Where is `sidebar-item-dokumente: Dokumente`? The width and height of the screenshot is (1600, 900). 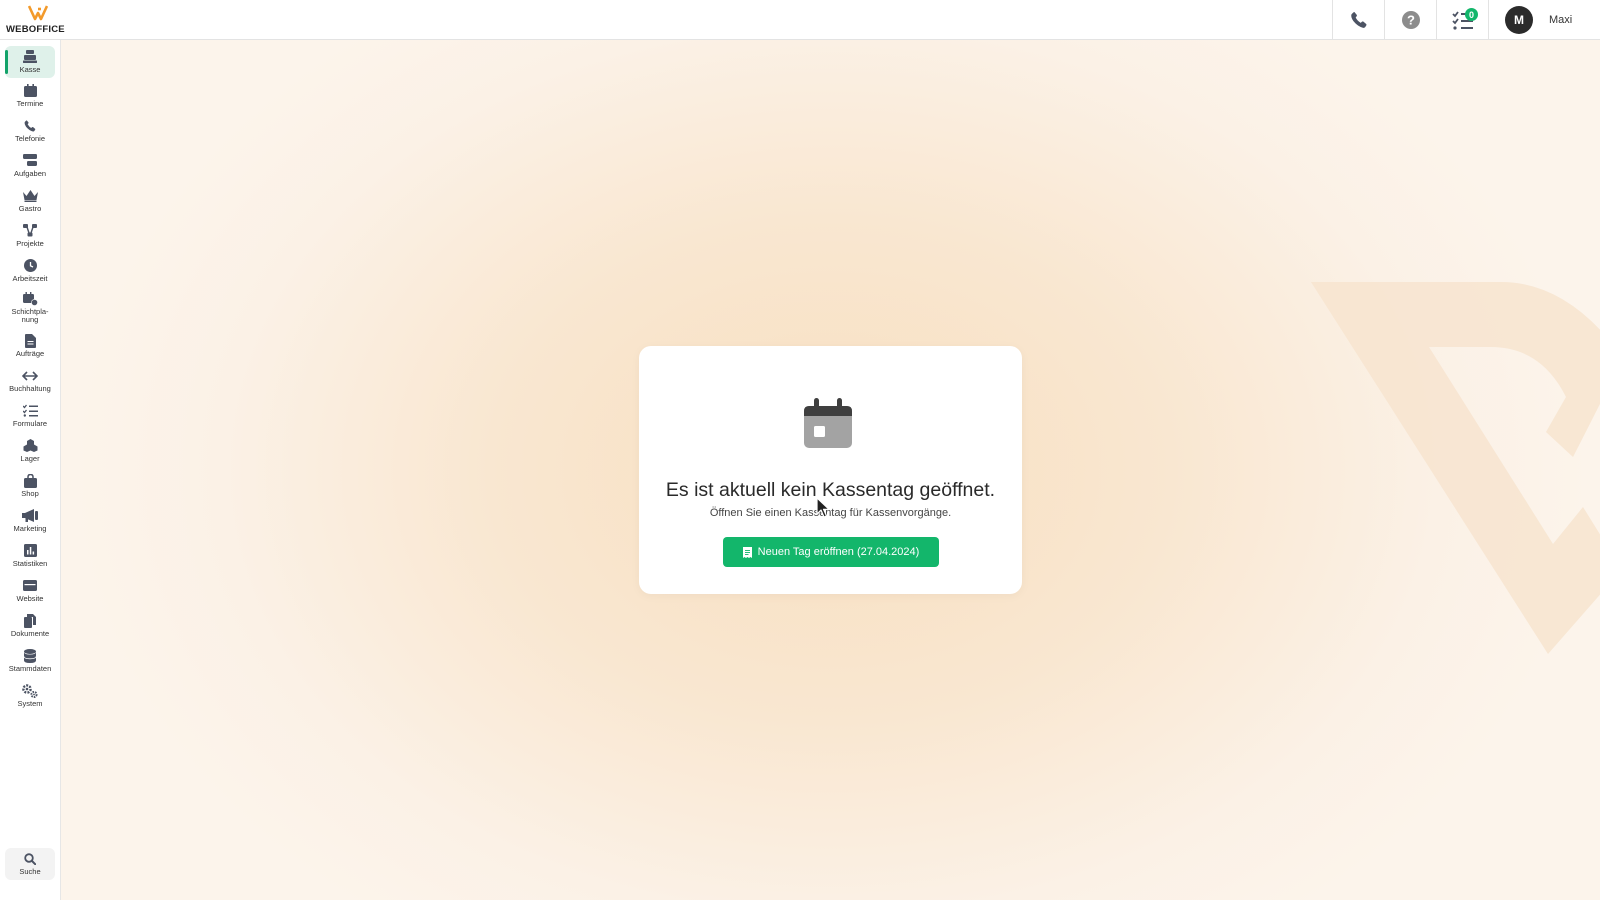
sidebar-item-dokumente: Dokumente is located at coordinates (30, 625).